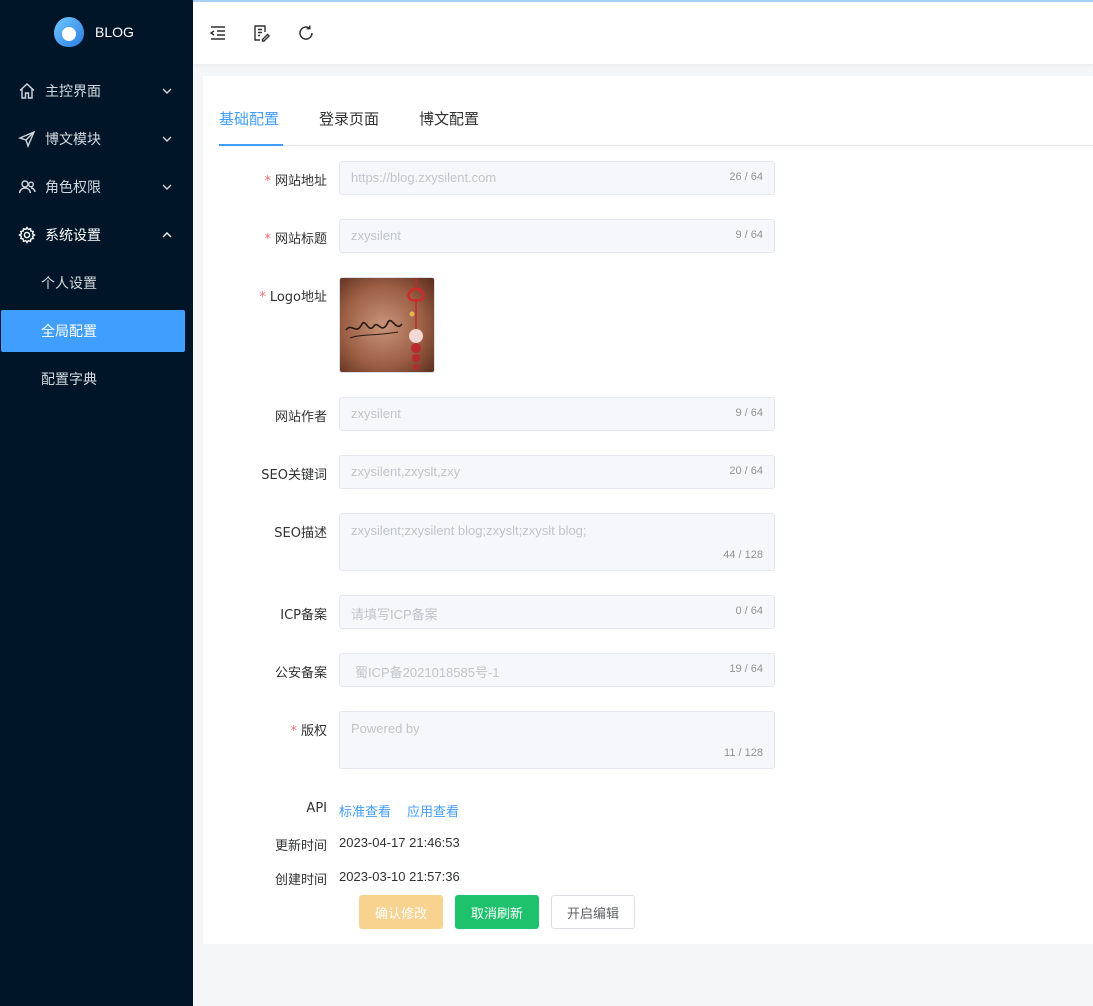  What do you see at coordinates (93, 283) in the screenshot?
I see `submenu-item-personal: 个人设置` at bounding box center [93, 283].